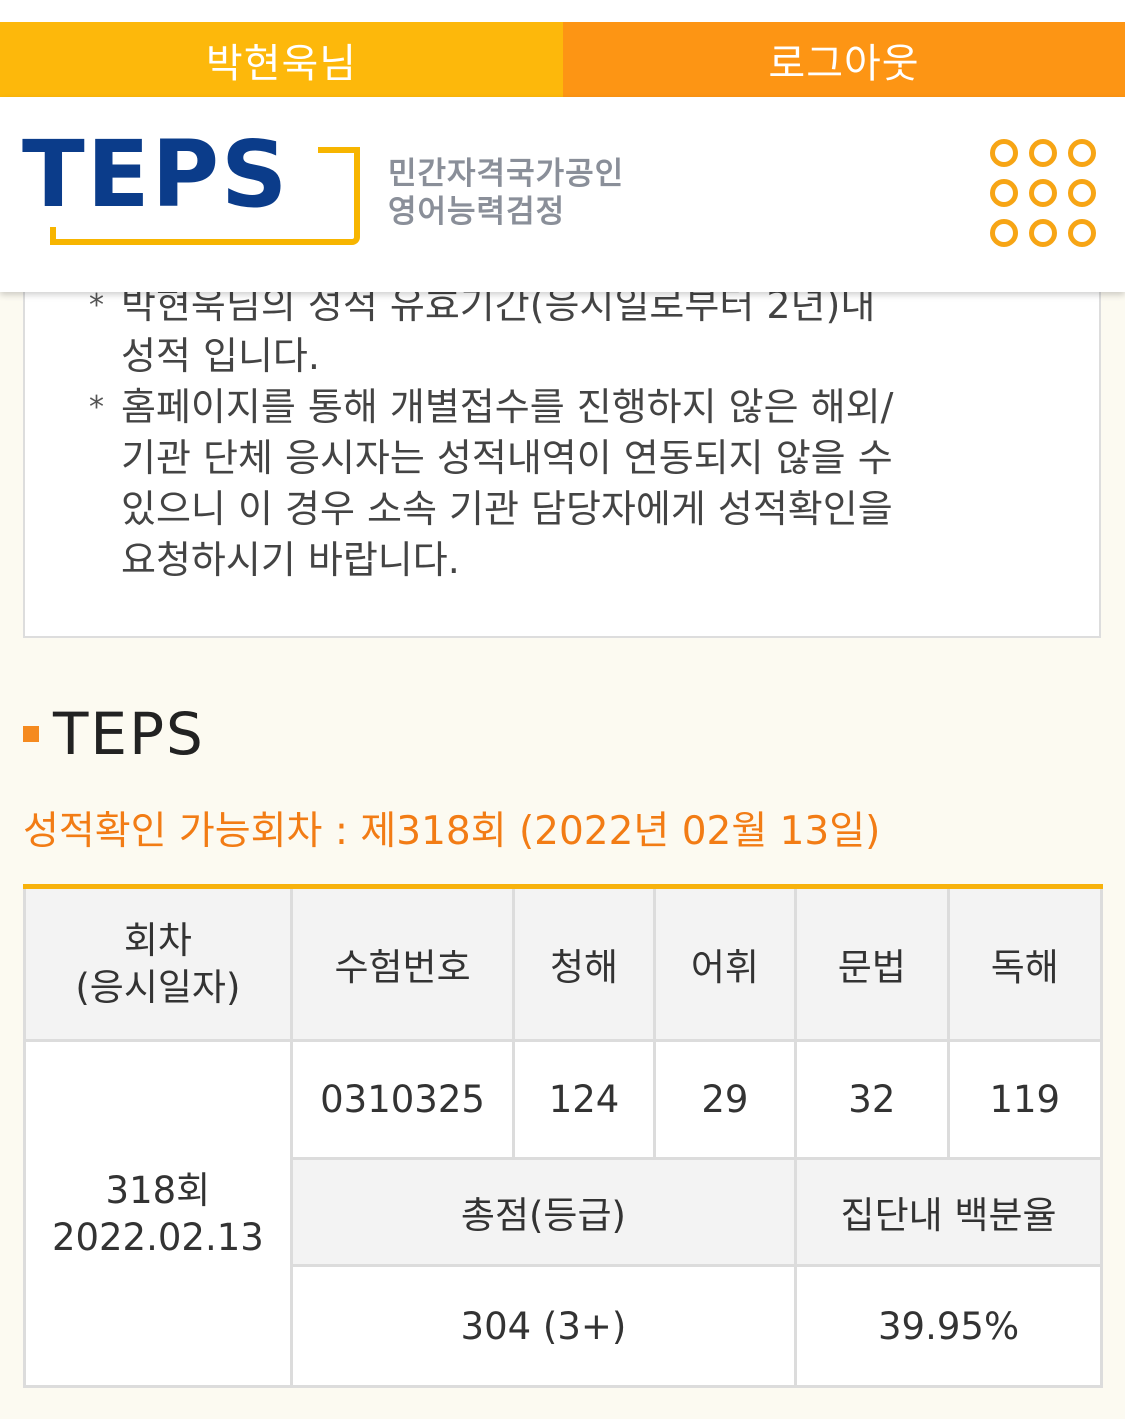  I want to click on cell-percentile: 39.95%, so click(948, 1326).